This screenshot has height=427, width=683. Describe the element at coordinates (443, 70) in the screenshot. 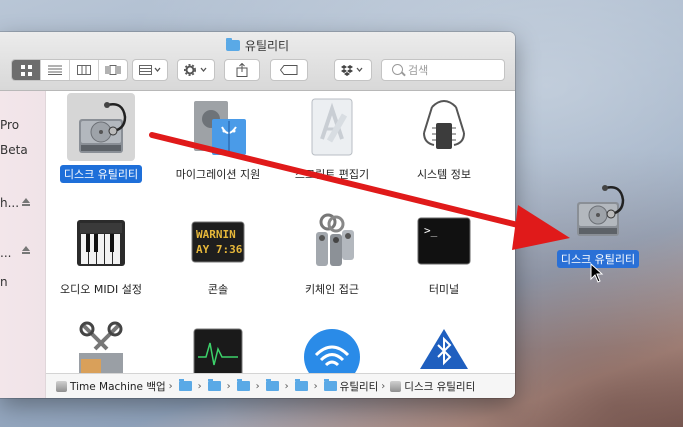

I see `search-field: 검색` at that location.